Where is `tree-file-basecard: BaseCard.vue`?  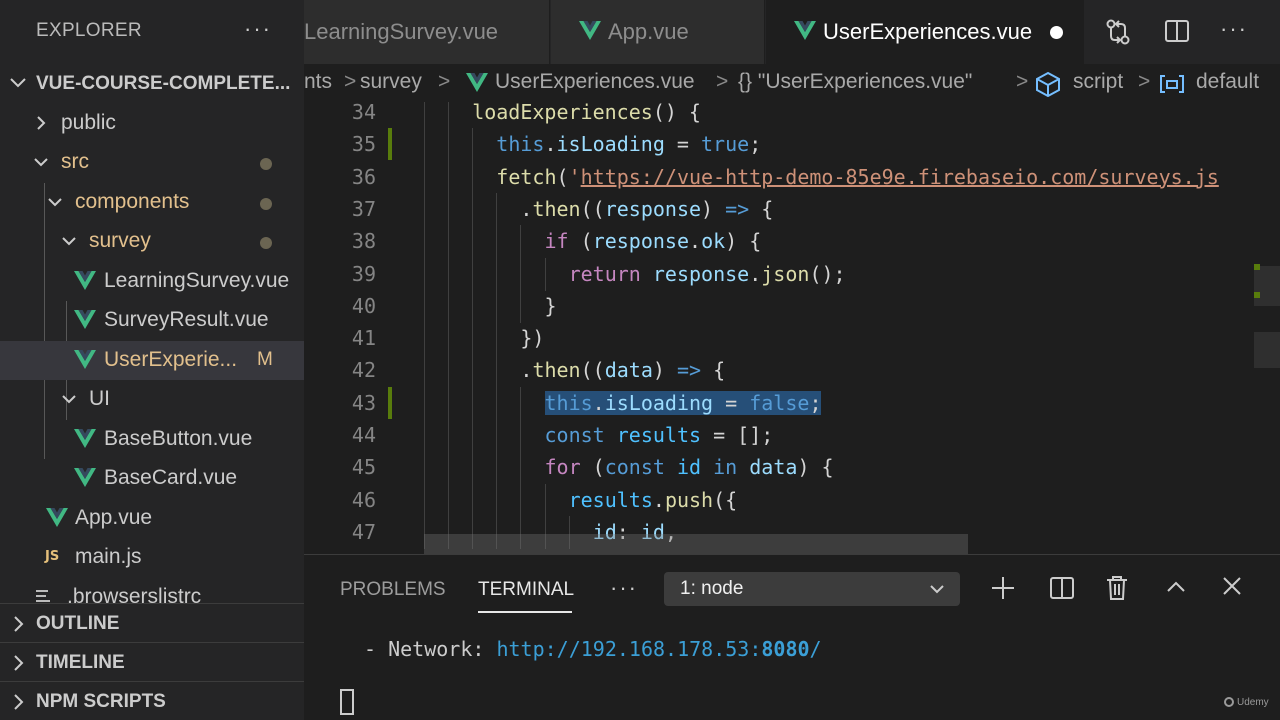
tree-file-basecard: BaseCard.vue is located at coordinates (152, 478).